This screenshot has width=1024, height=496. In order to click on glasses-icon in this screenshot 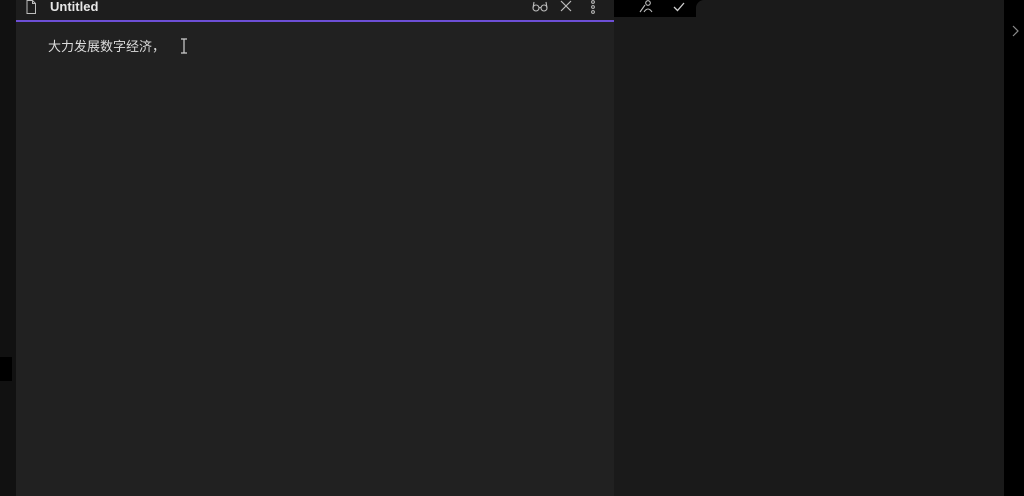, I will do `click(540, 6)`.